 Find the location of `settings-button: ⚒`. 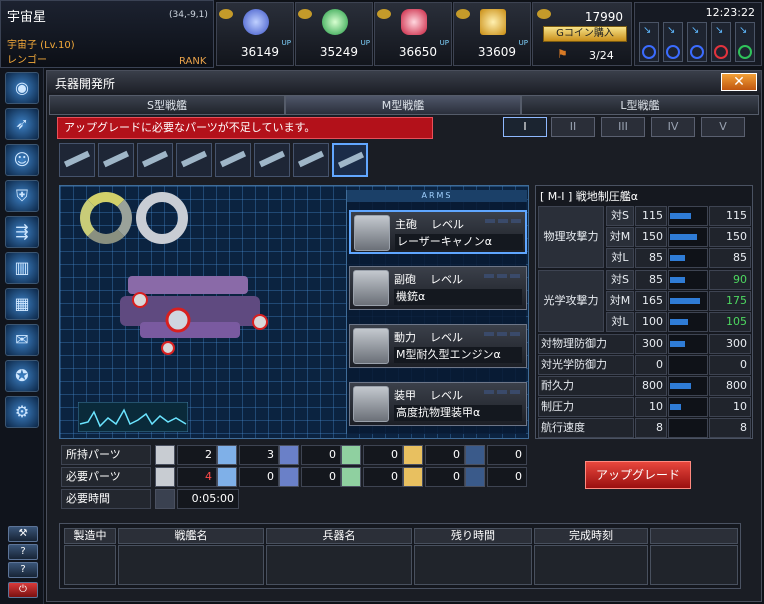

settings-button: ⚒ is located at coordinates (23, 534).